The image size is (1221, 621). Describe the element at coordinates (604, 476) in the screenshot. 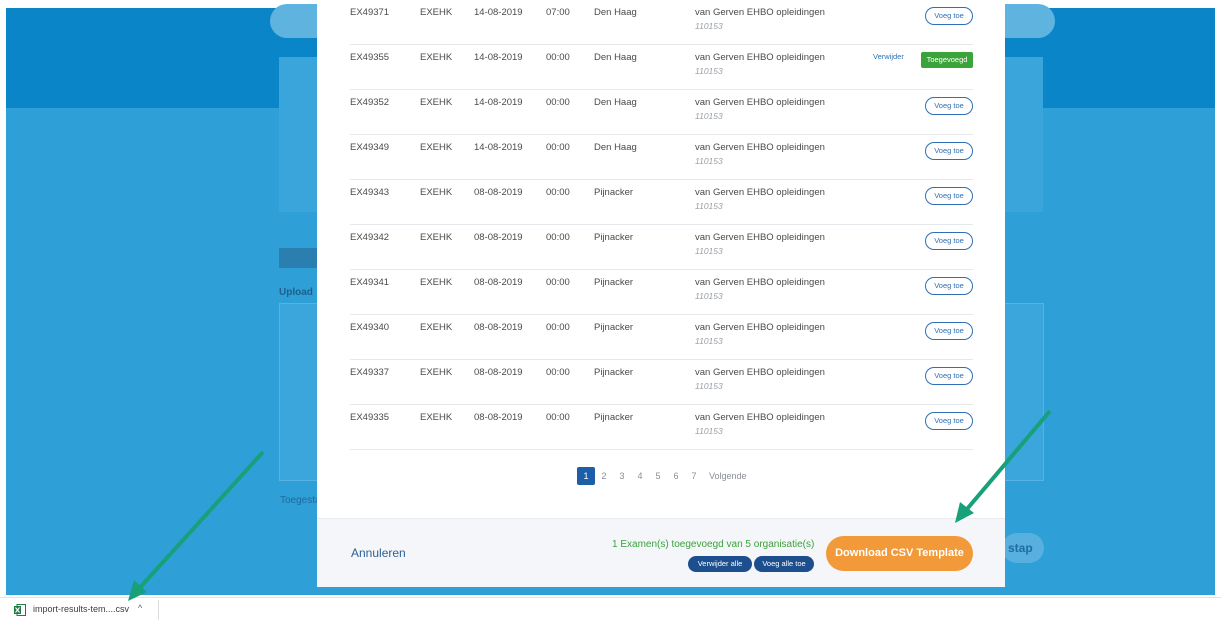

I see `page-link-2: 2` at that location.